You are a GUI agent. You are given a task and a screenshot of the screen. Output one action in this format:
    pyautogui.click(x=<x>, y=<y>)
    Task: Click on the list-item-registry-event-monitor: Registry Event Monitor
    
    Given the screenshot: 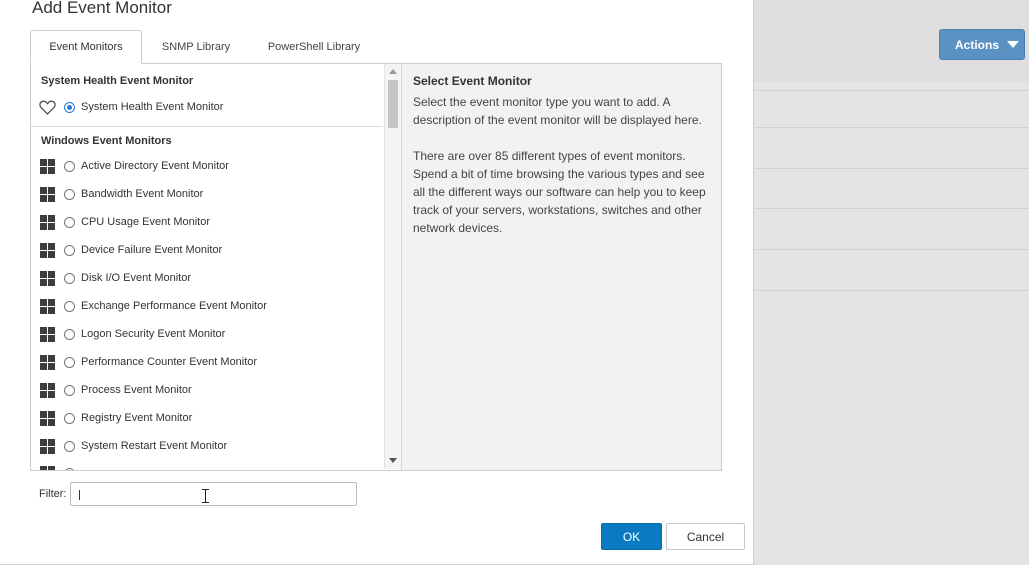 What is the action you would take?
    pyautogui.click(x=115, y=418)
    